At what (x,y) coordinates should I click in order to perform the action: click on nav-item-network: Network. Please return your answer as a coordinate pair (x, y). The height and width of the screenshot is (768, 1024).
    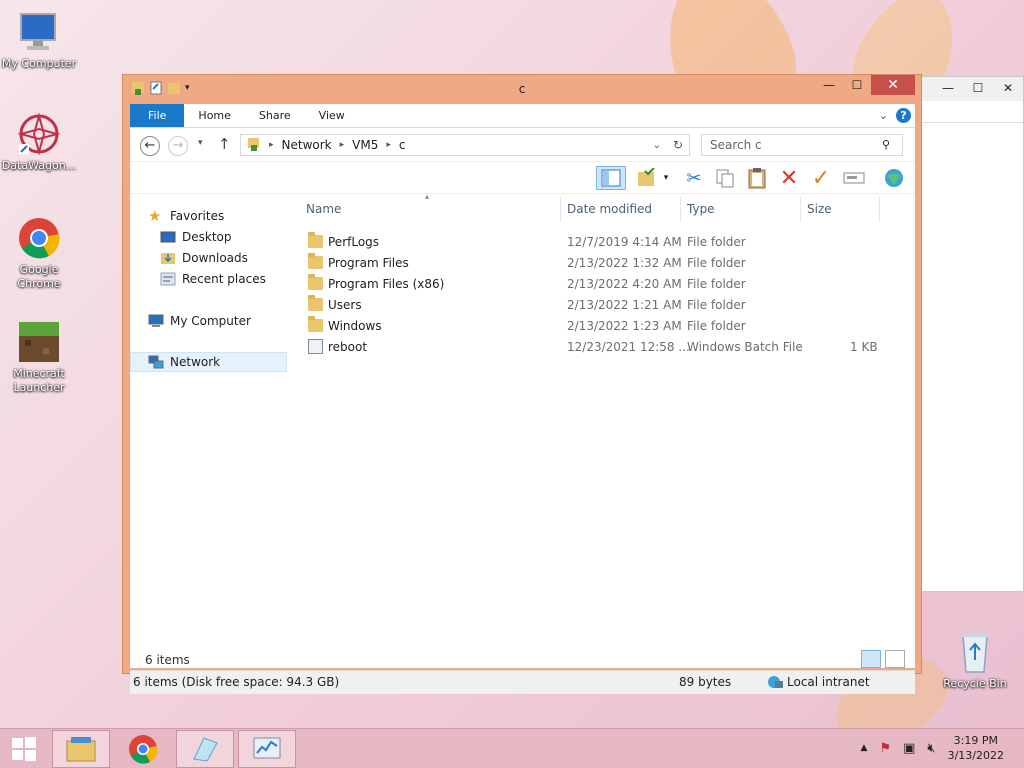
    Looking at the image, I should click on (208, 362).